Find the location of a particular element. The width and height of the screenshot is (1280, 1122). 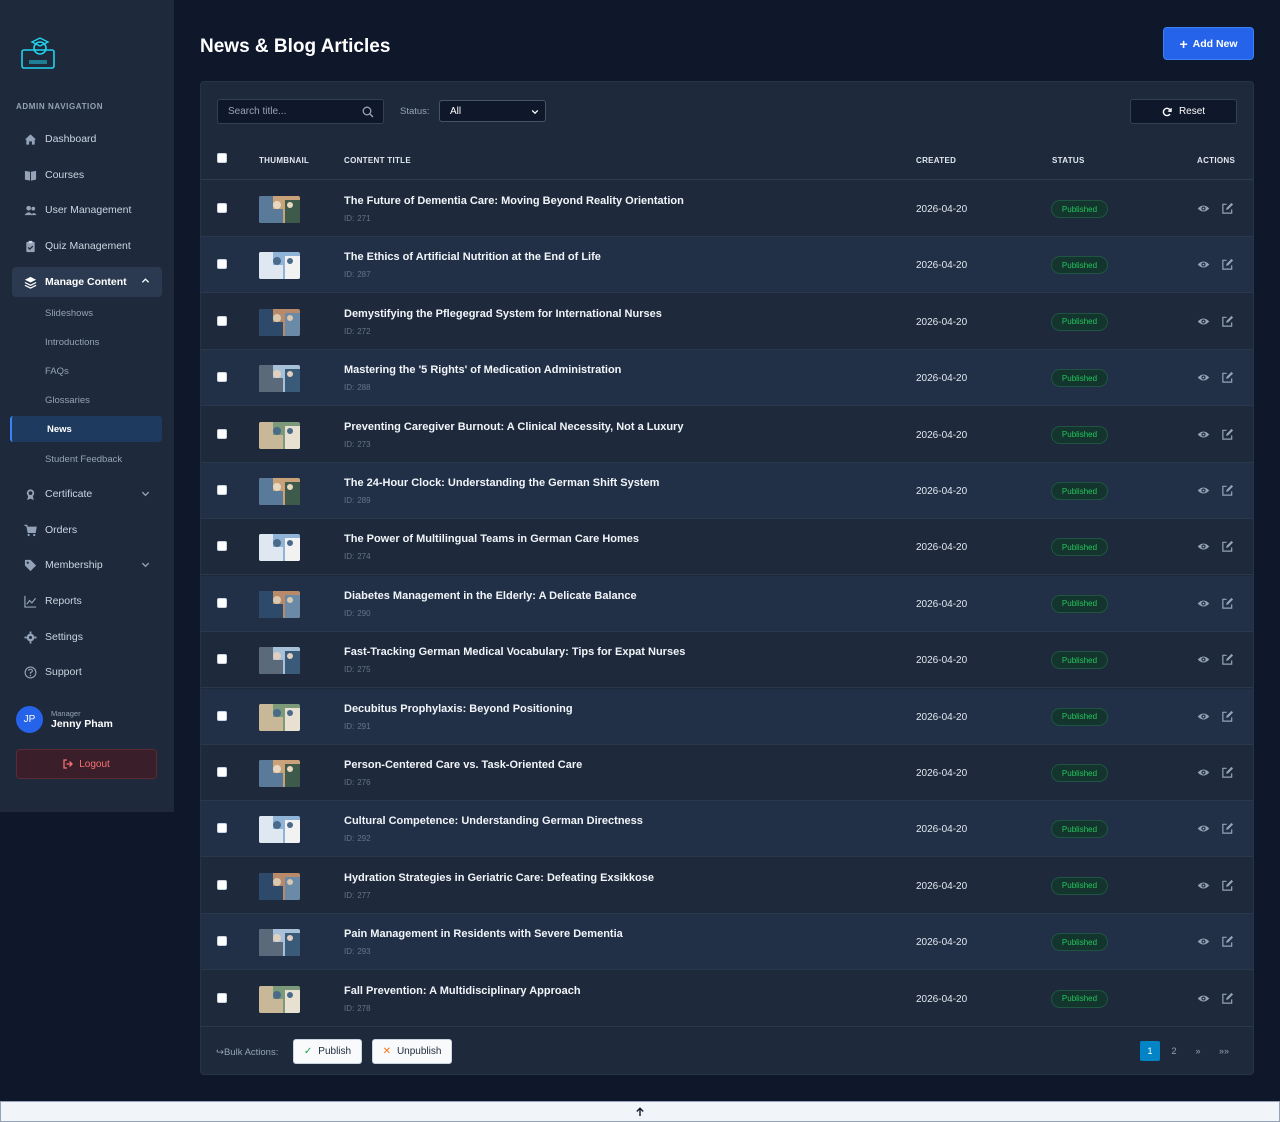

sidebar-subitem-faqs: FAQs is located at coordinates (86, 371).